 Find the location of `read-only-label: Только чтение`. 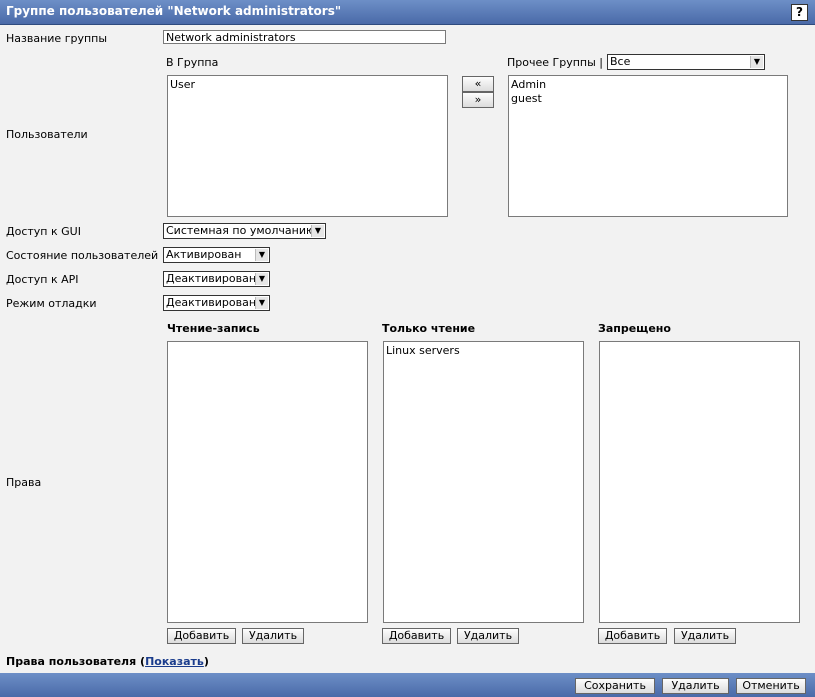

read-only-label: Только чтение is located at coordinates (429, 328).